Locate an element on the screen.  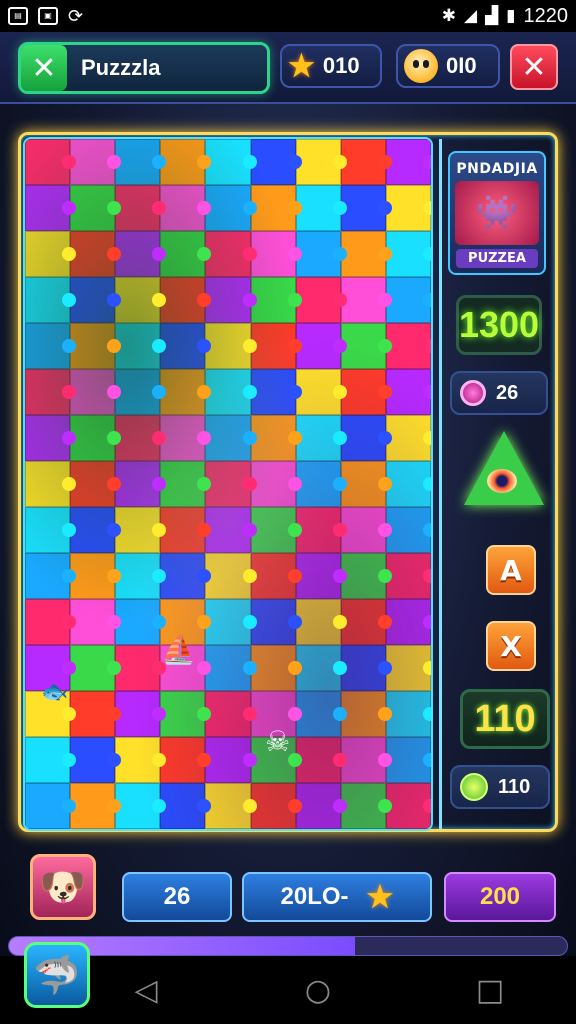
home-nav-icon: ○ is located at coordinates (318, 990).